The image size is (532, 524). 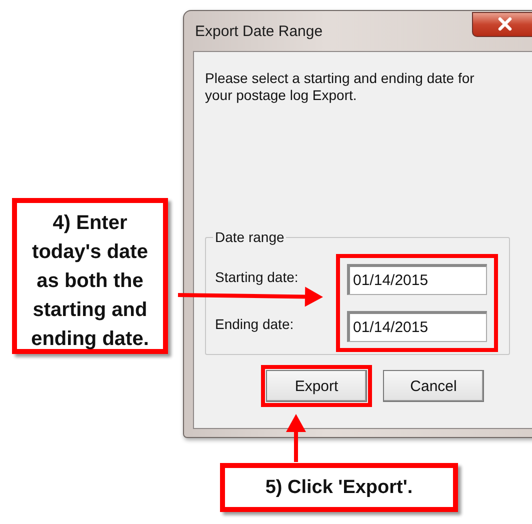 What do you see at coordinates (257, 277) in the screenshot?
I see `field-label: Starting date:` at bounding box center [257, 277].